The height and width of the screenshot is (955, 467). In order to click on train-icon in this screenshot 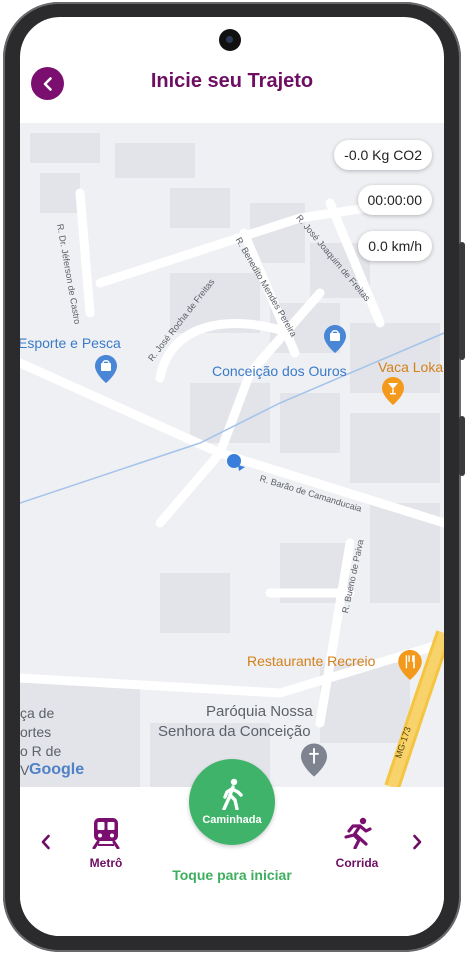, I will do `click(106, 834)`.